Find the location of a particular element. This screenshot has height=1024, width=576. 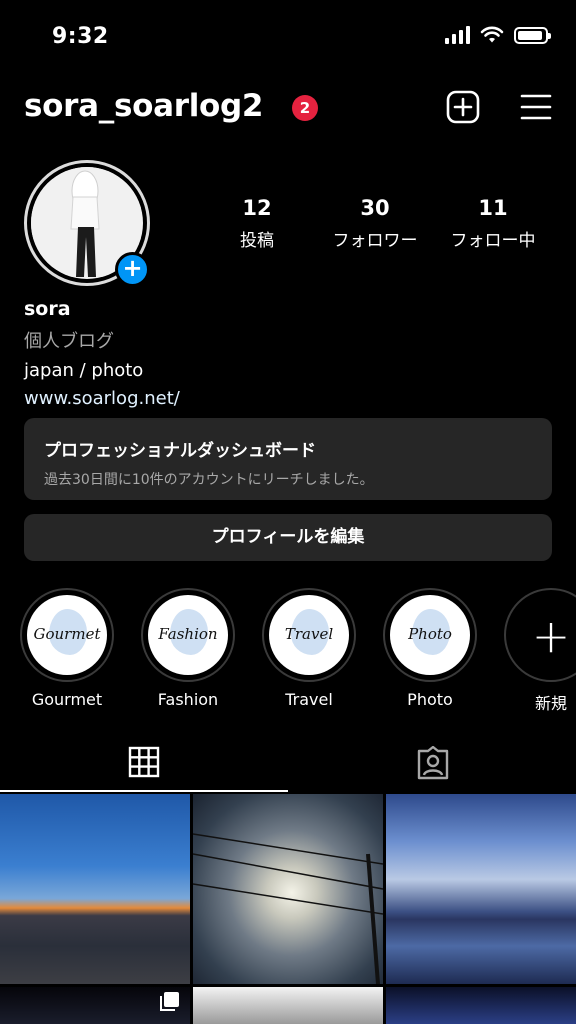

status-bar: 9:32 is located at coordinates (288, 36).